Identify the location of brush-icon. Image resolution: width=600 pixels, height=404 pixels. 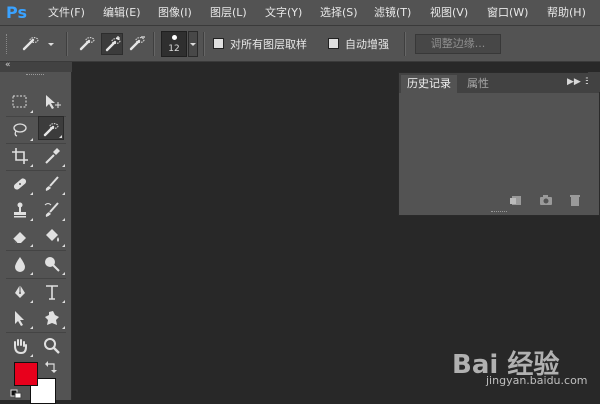
(52, 183).